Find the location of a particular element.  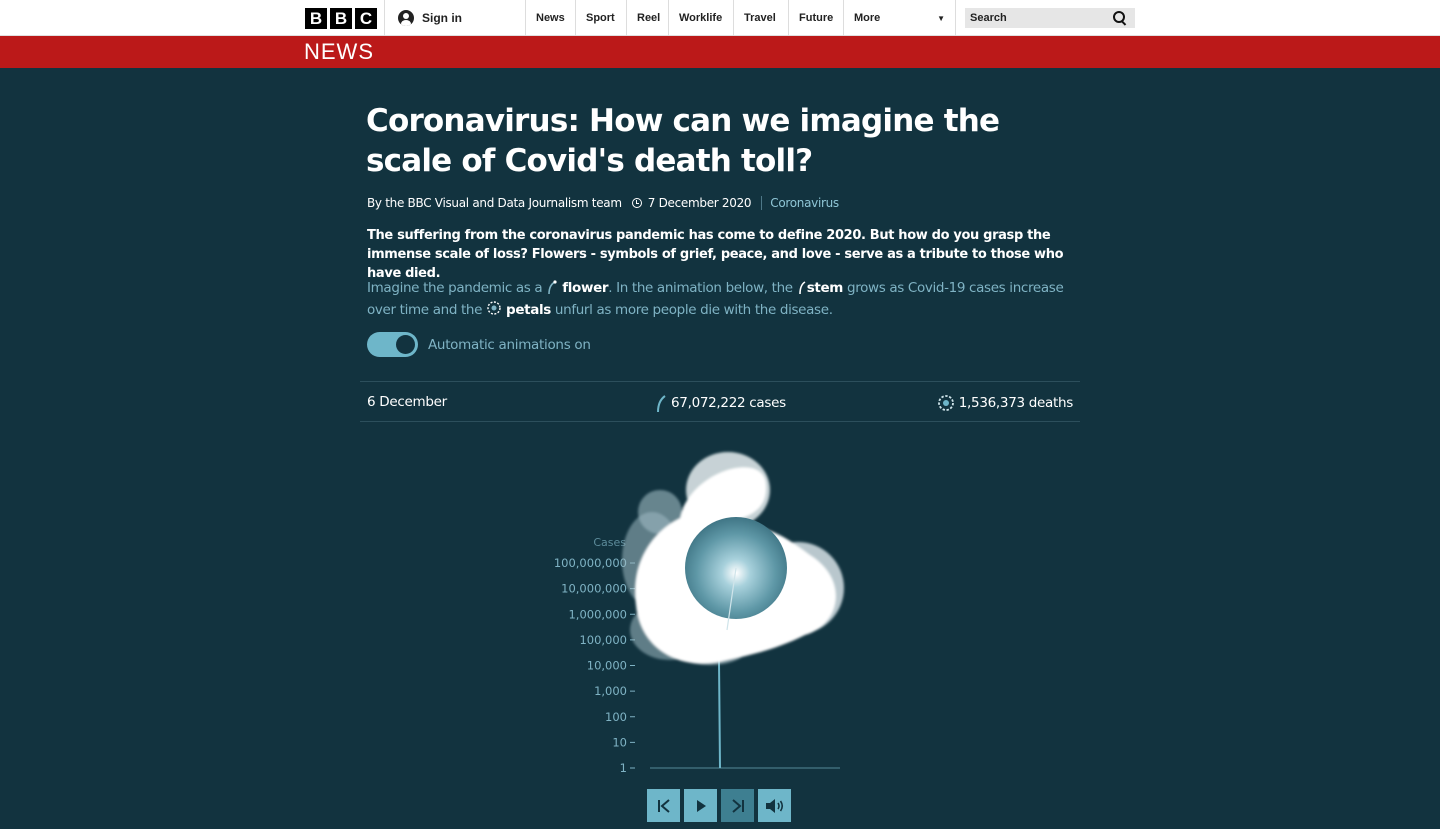

search-box is located at coordinates (1050, 18).